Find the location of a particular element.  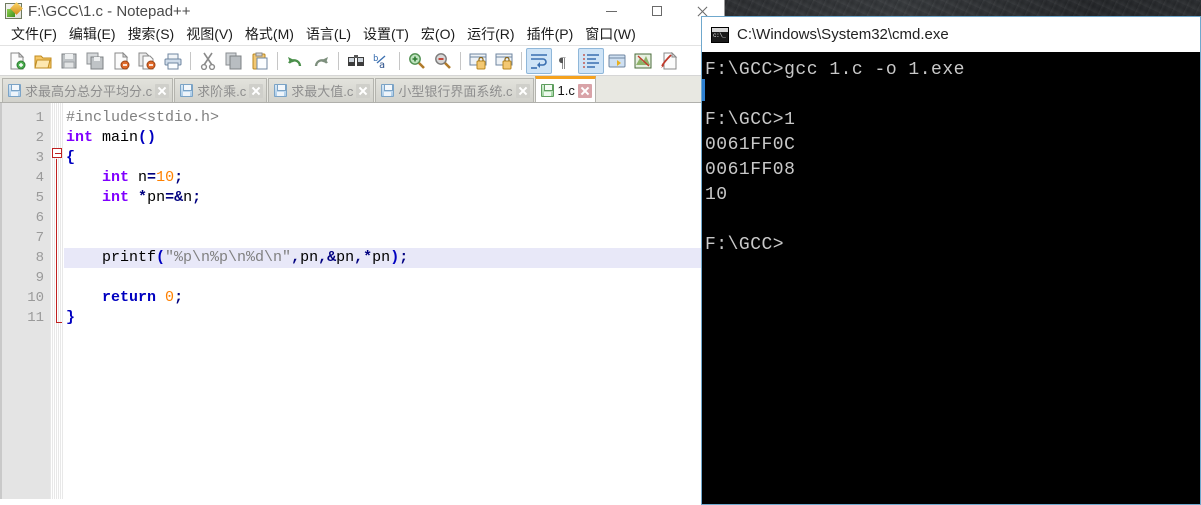

editor-tab: 小型银行界面系统.c is located at coordinates (454, 90).